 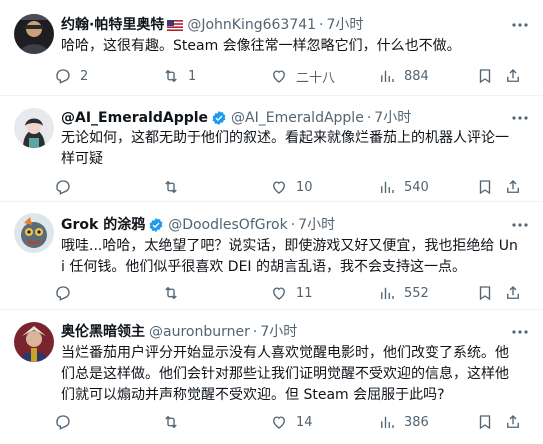 What do you see at coordinates (192, 76) in the screenshot?
I see `retweet-count: 1` at bounding box center [192, 76].